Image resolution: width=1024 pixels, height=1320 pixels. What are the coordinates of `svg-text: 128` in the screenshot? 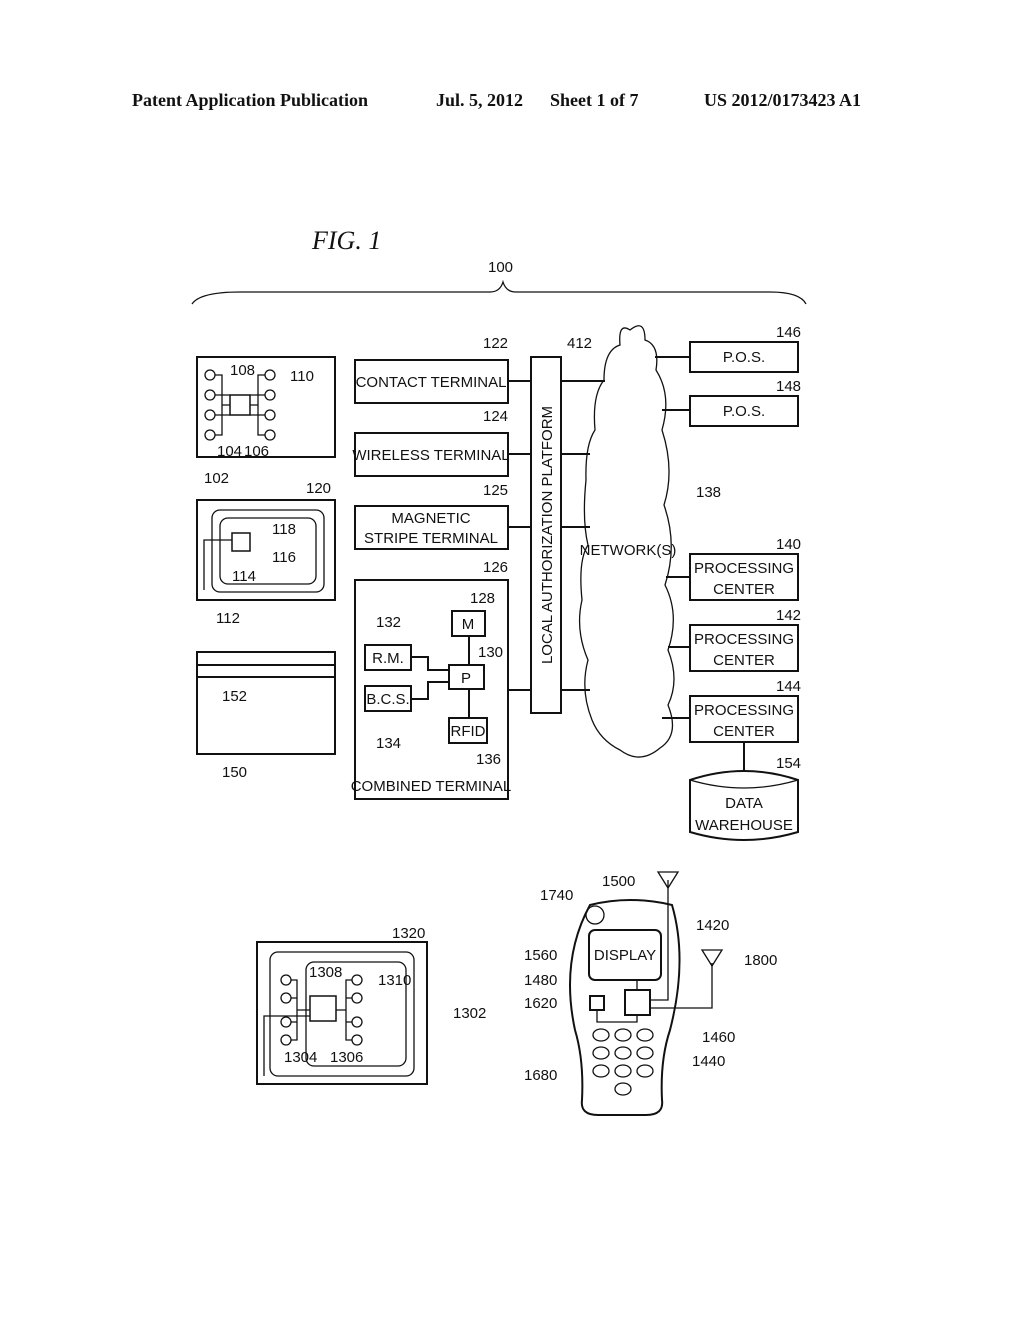 It's located at (482, 598).